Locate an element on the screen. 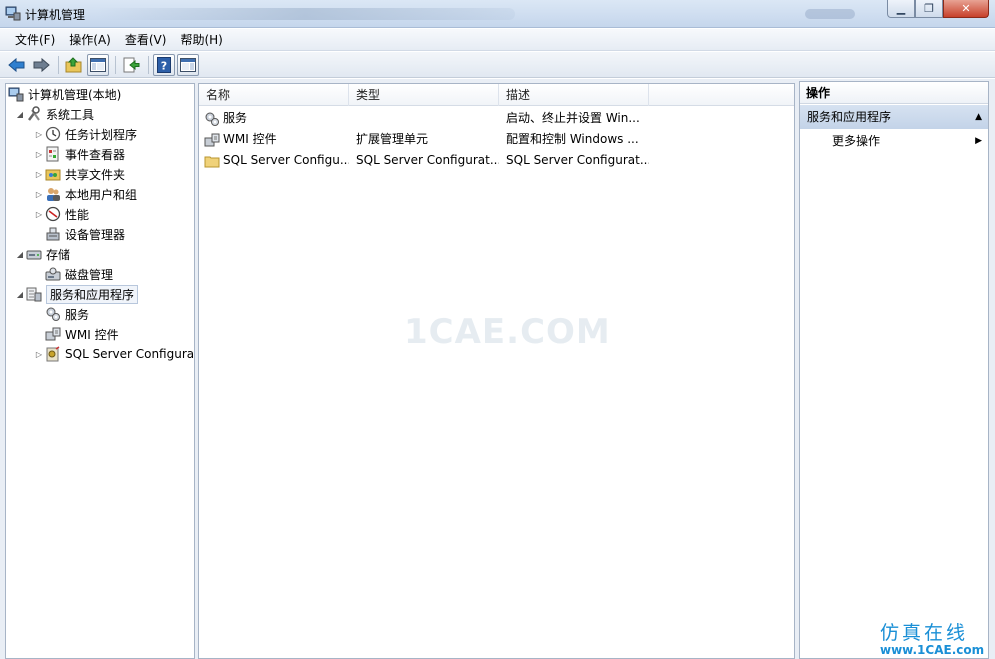 The image size is (995, 659). submenu-arrow-icon: ▶ is located at coordinates (978, 141).